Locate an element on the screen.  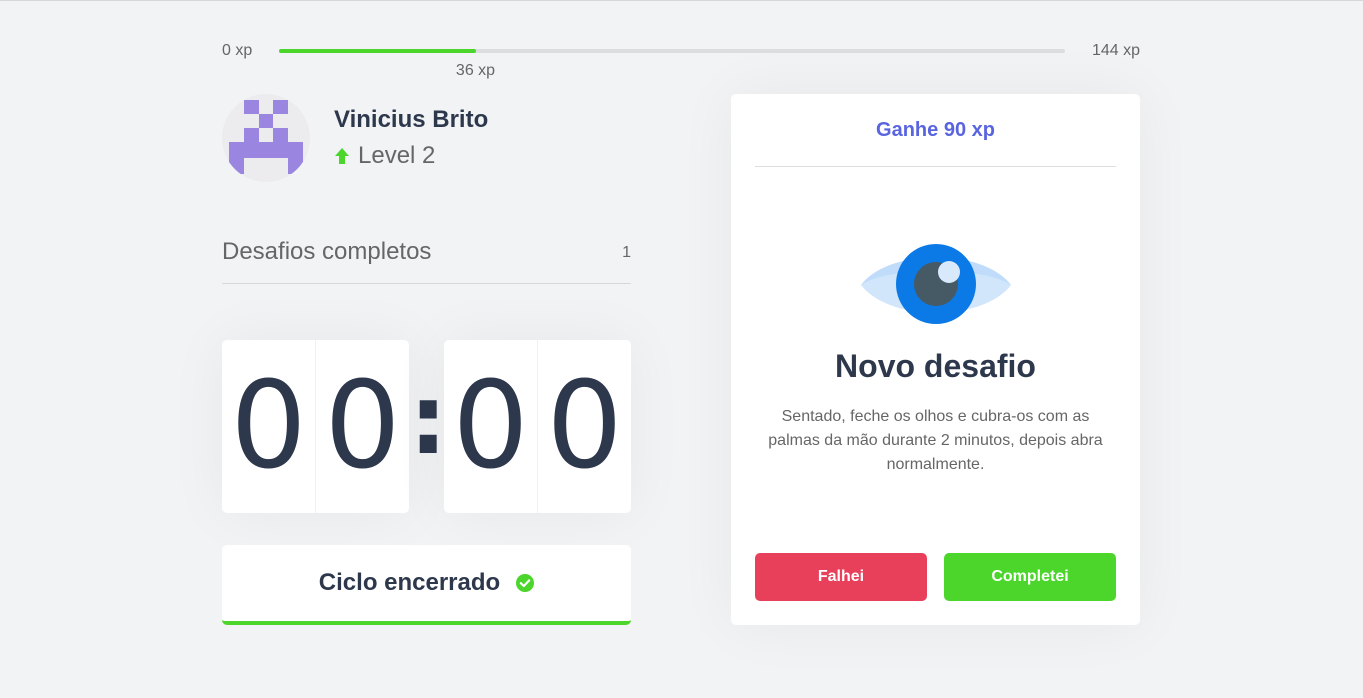
check-circle-icon is located at coordinates (525, 583).